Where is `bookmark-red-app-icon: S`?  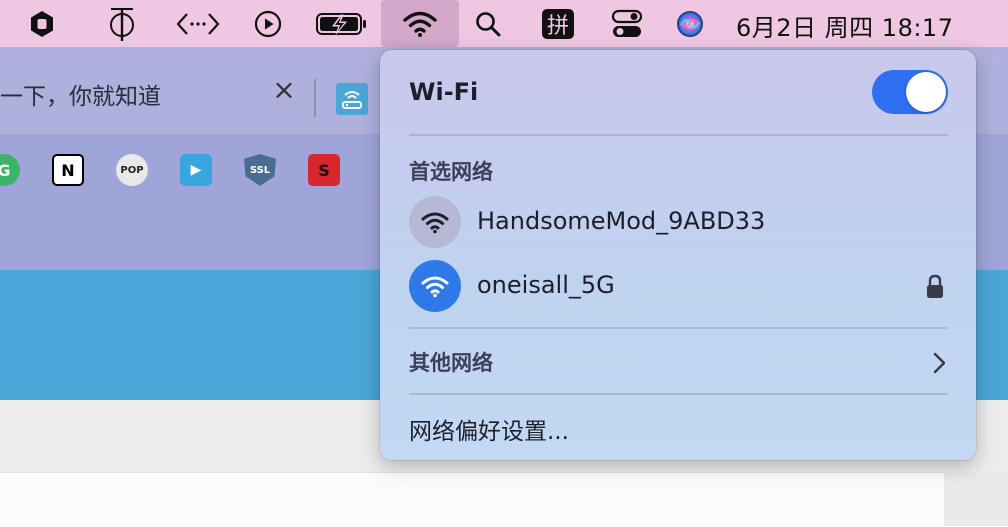
bookmark-red-app-icon: S is located at coordinates (324, 170).